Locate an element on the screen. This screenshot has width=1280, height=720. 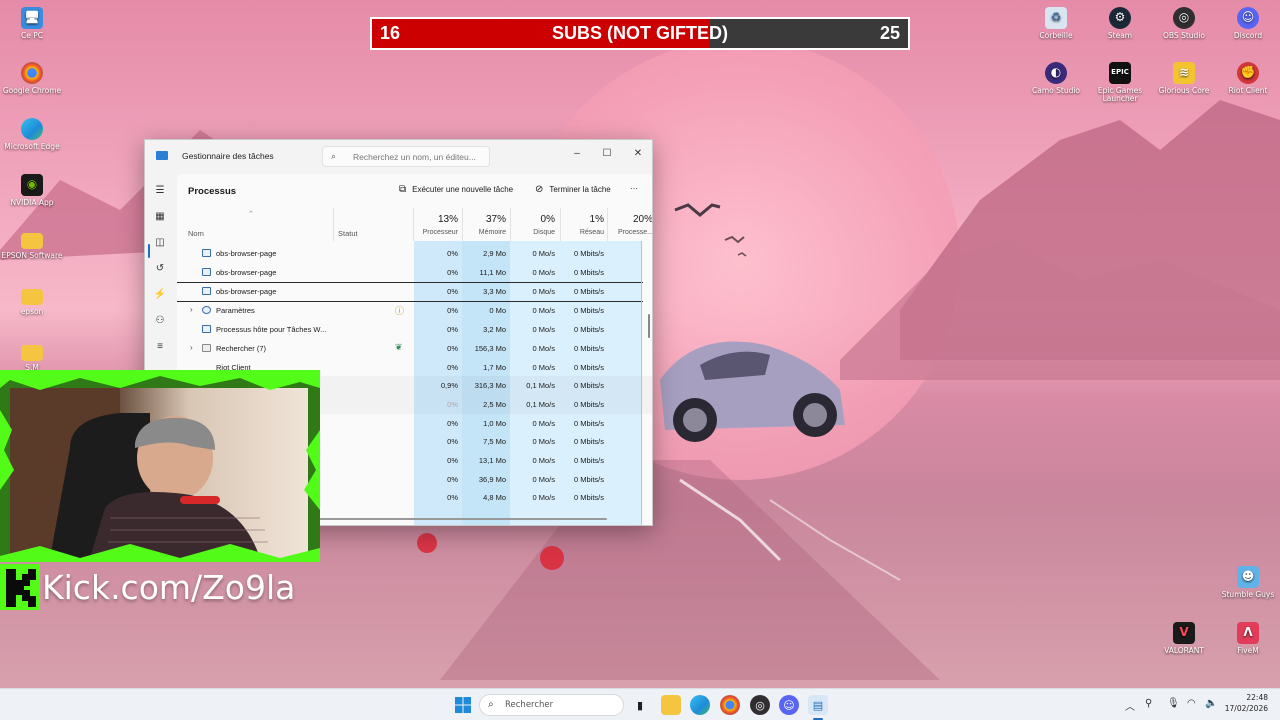
desktop-icon-steam: ⚙ Steam is located at coordinates (1120, 23).